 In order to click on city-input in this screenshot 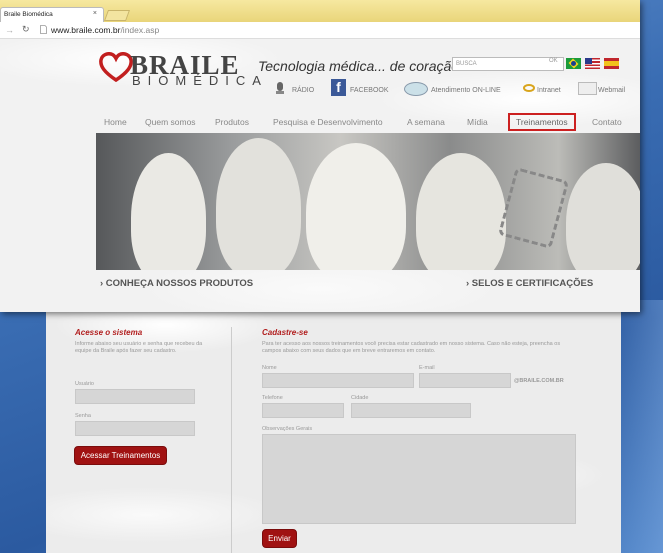, I will do `click(411, 410)`.